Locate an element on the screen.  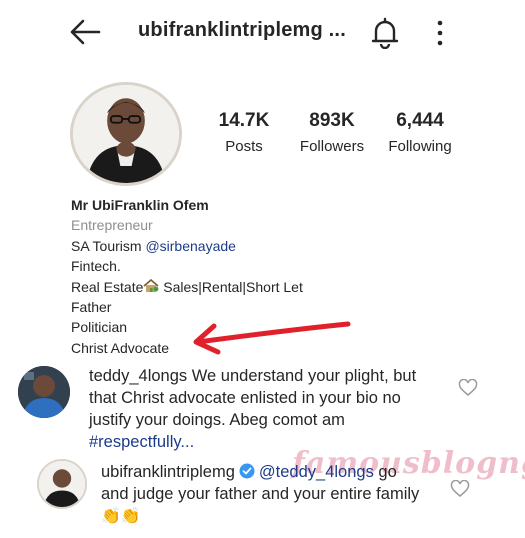
bio-line-real-estate-text: Real Estate is located at coordinates (107, 286).